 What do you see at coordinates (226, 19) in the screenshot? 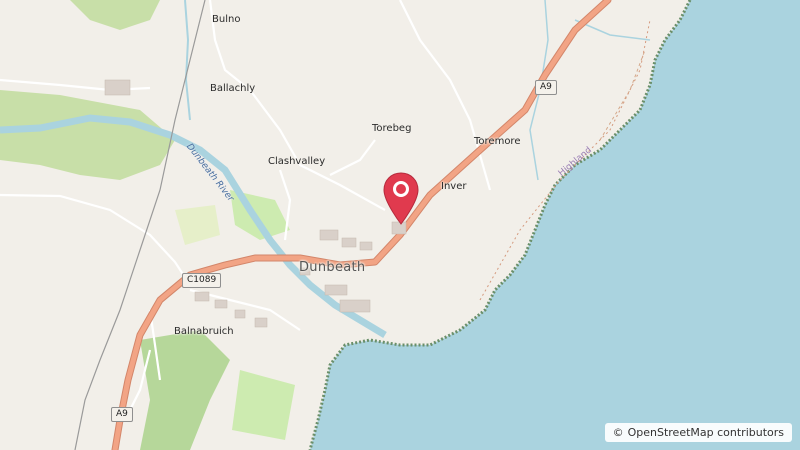
I see `place-bulno: Bulno` at bounding box center [226, 19].